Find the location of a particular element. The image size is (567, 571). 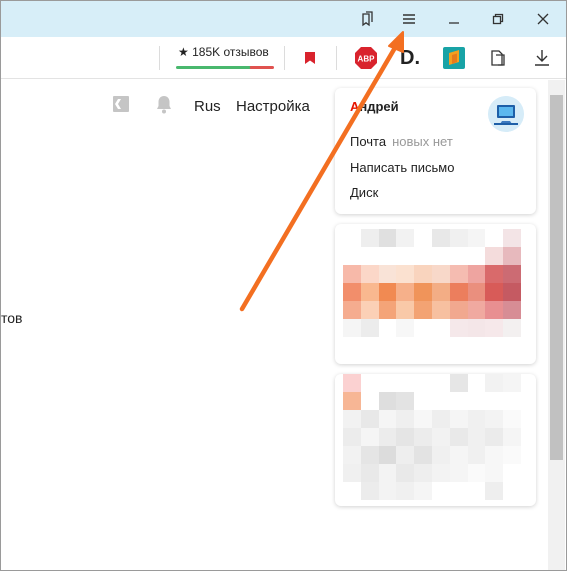

minimize-icon is located at coordinates (454, 19).